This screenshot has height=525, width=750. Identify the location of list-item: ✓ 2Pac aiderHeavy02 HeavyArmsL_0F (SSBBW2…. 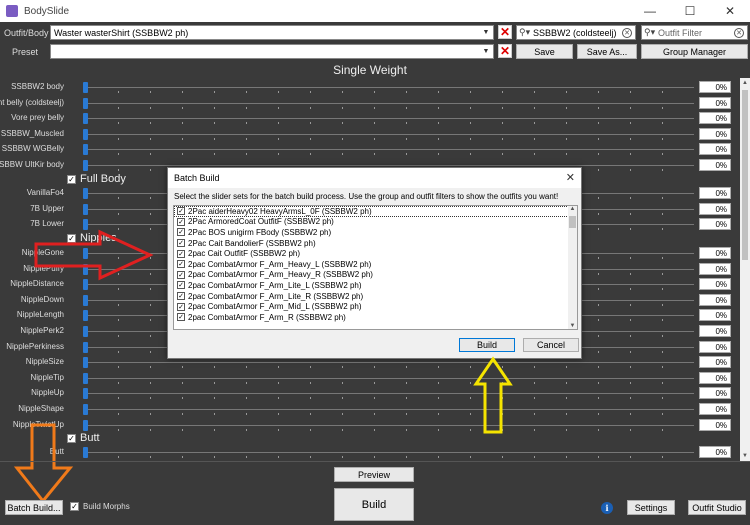
(375, 211).